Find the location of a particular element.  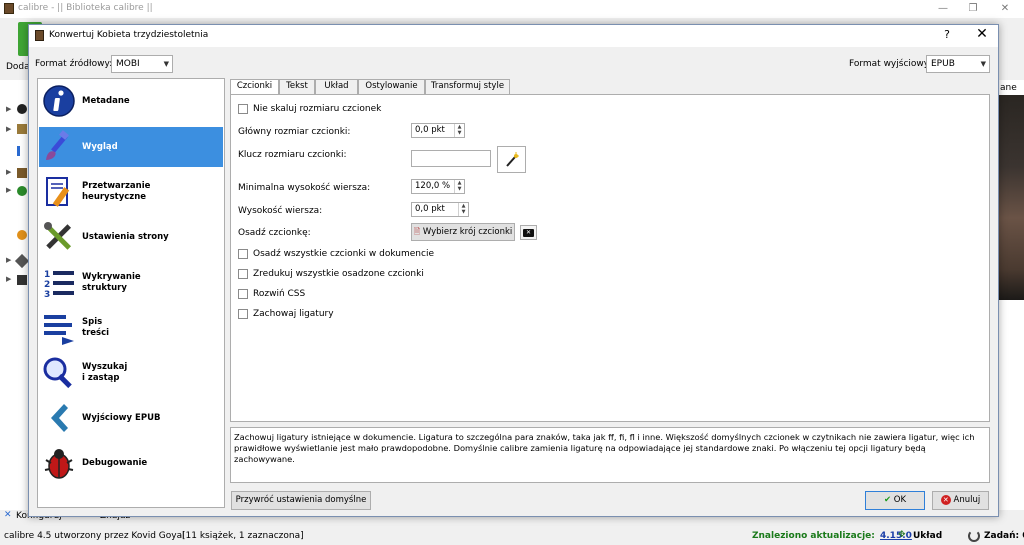

layout-icon: ✥ is located at coordinates (902, 535).